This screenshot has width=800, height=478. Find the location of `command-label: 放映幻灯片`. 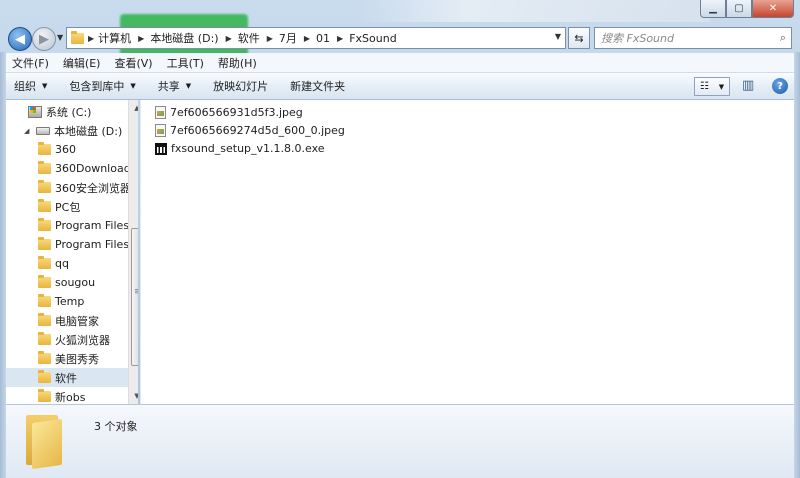

command-label: 放映幻灯片 is located at coordinates (241, 86).